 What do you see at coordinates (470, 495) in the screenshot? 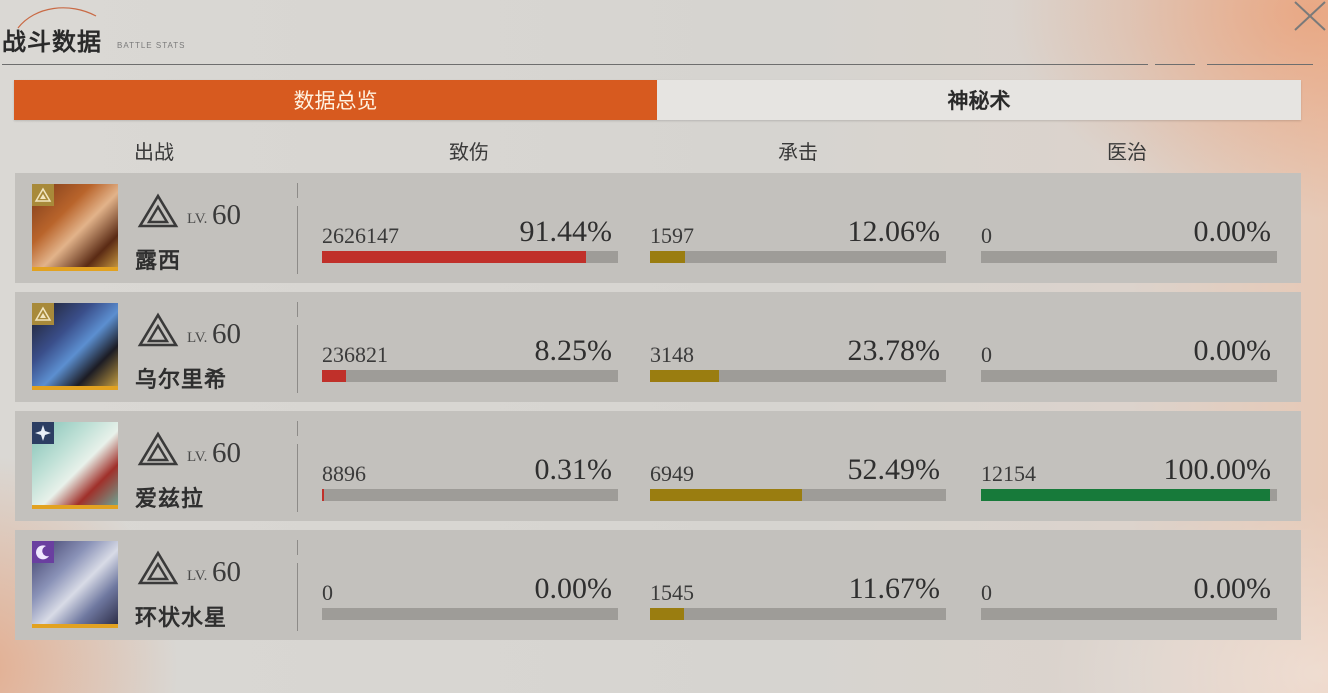
I see `damage-bar-track` at bounding box center [470, 495].